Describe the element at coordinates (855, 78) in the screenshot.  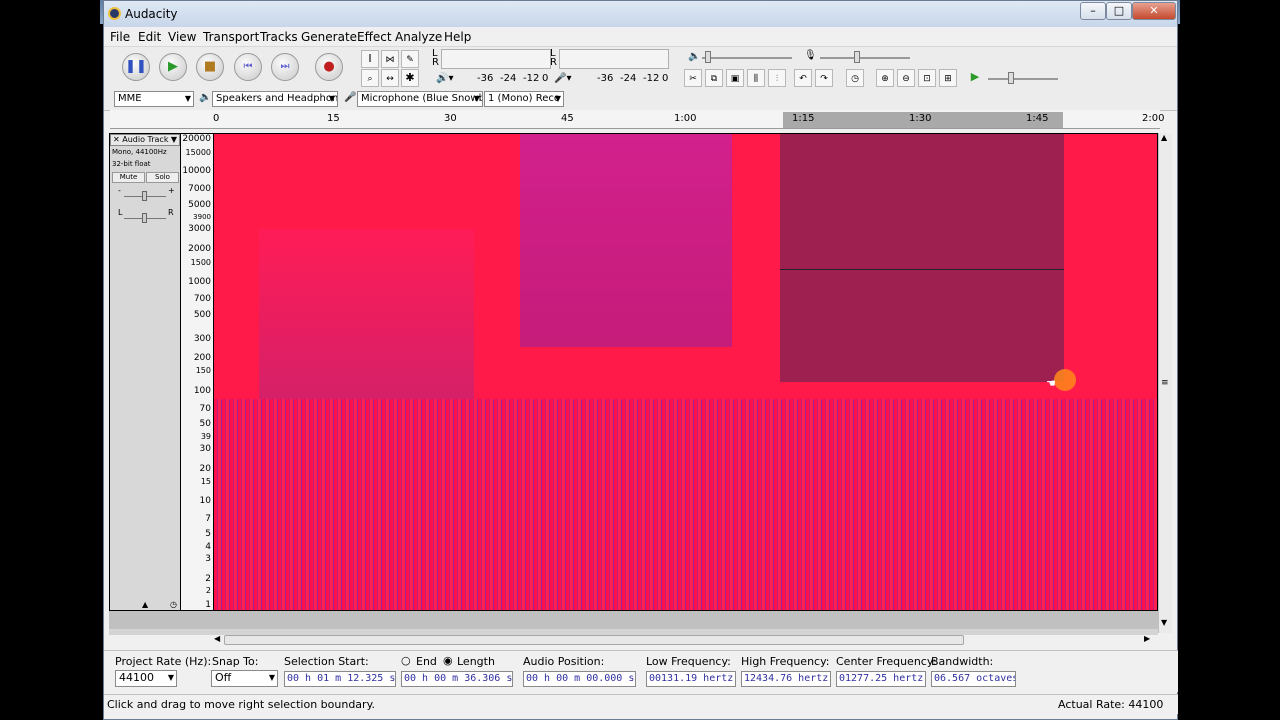
I see `sync-lock-button: ◷` at that location.